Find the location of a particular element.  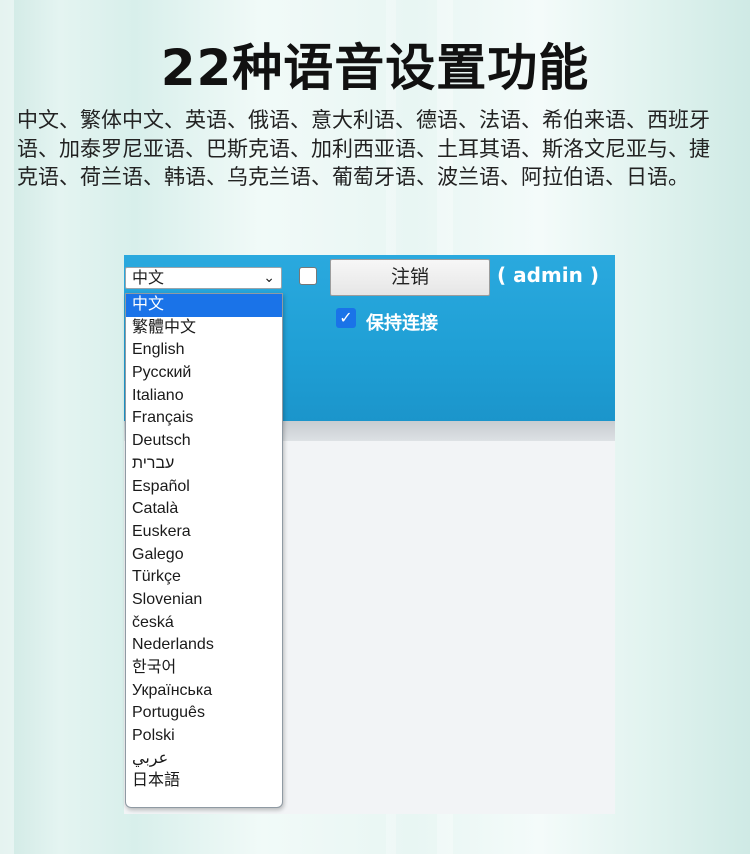

language-option: English is located at coordinates (204, 350).